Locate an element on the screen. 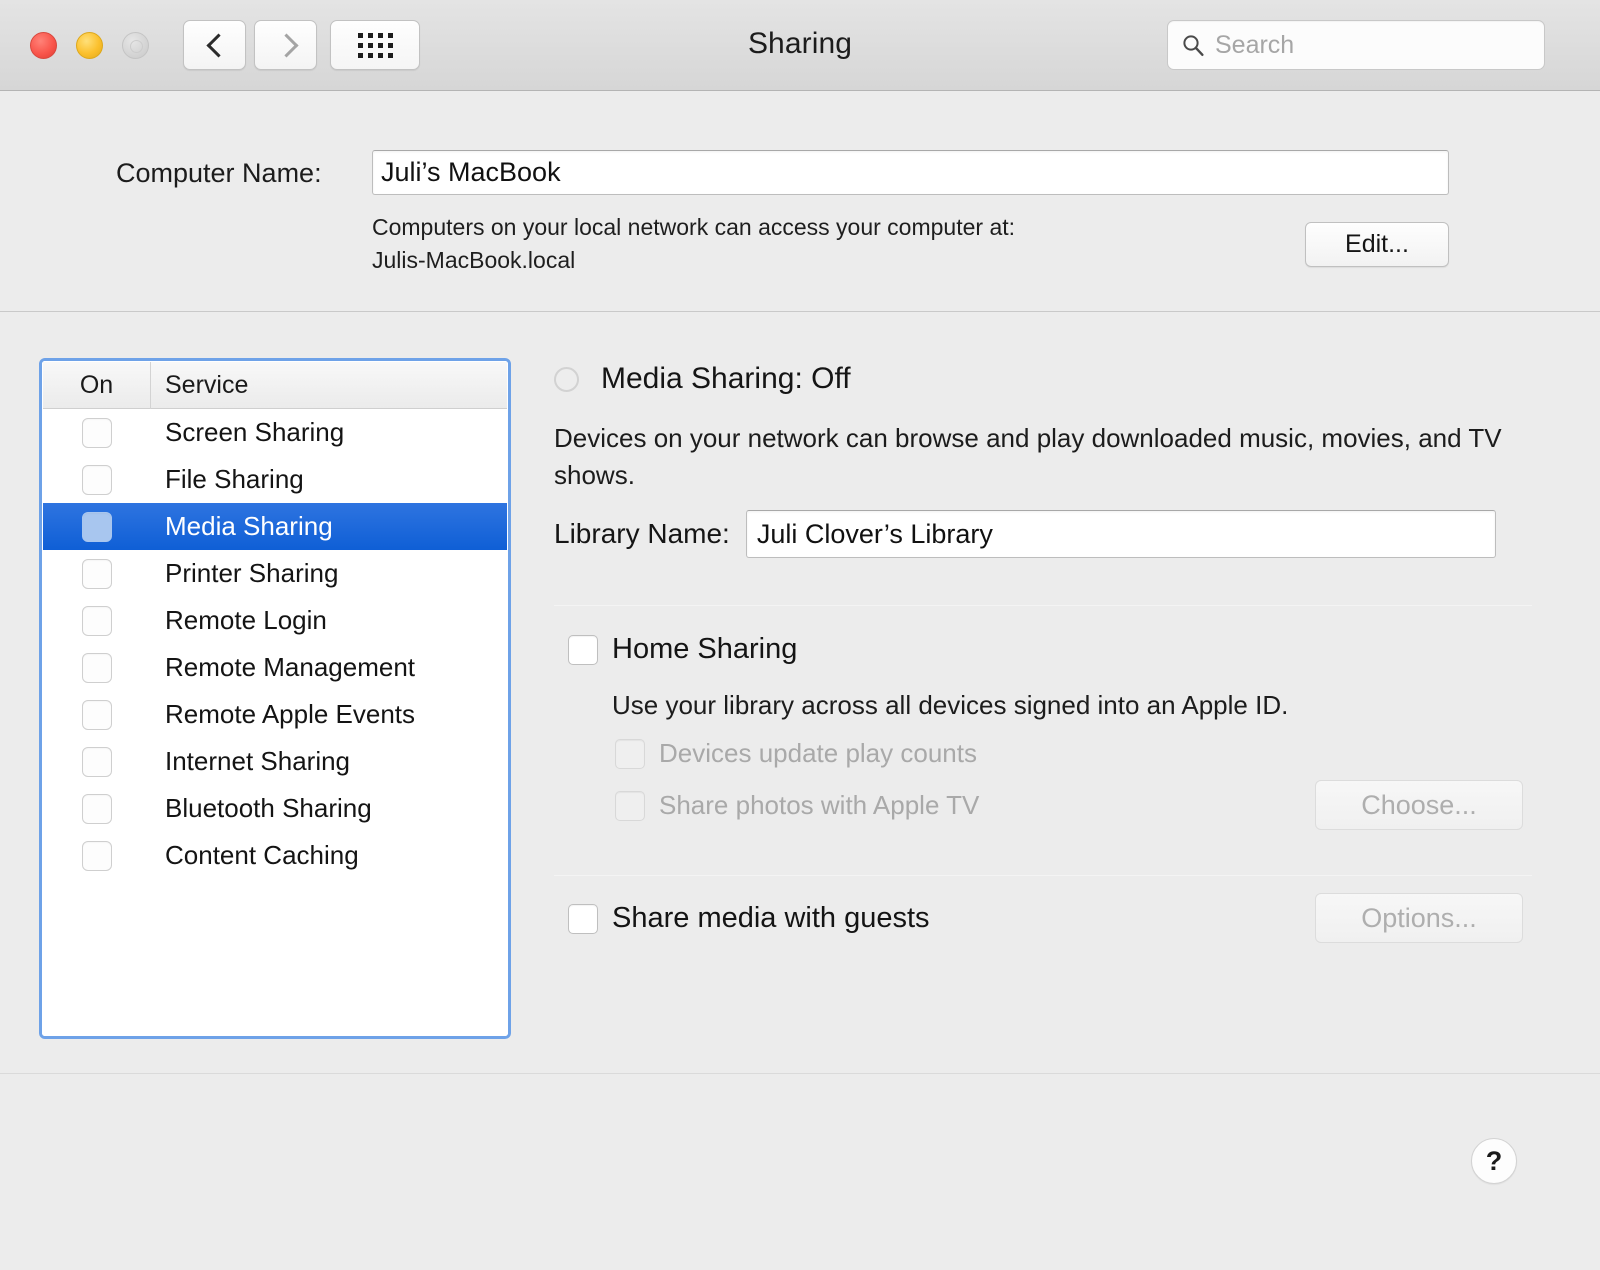 The height and width of the screenshot is (1270, 1600). devices-update-play-counts-row: Devices update play counts is located at coordinates (796, 753).